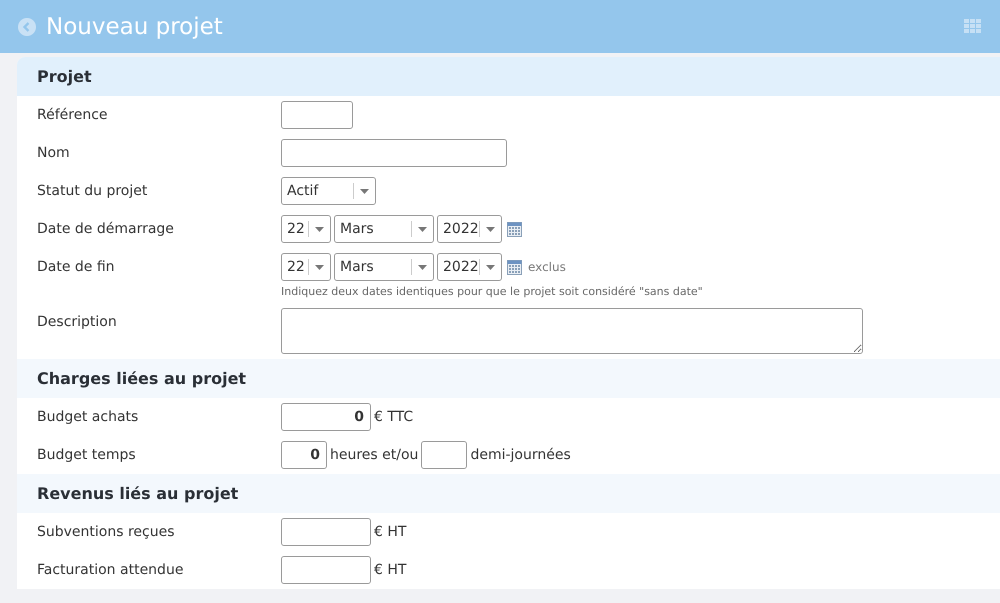 The image size is (1000, 603). What do you see at coordinates (87, 455) in the screenshot?
I see `field-label: Budget temps` at bounding box center [87, 455].